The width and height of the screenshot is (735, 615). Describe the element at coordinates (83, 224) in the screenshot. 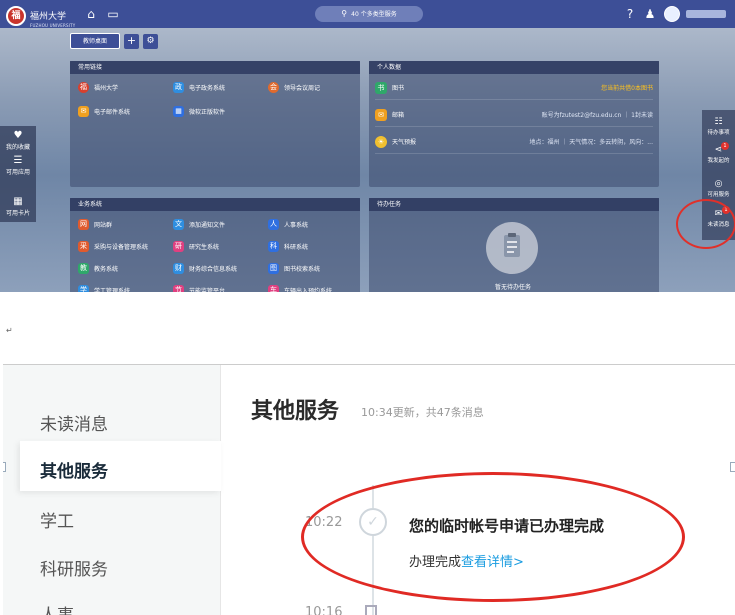

I see `system-icon: 网` at that location.